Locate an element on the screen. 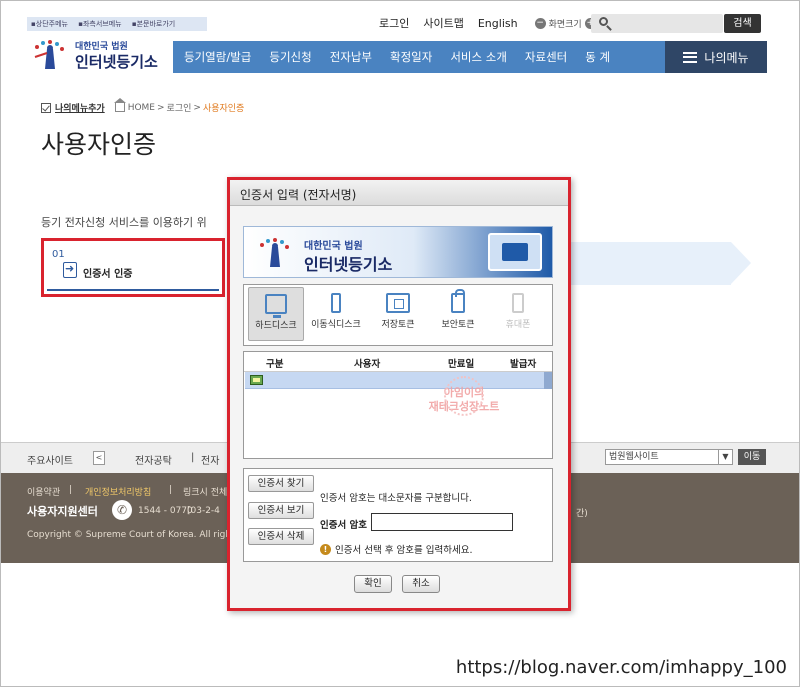  watermark: 아임이의 재테크성장노트 is located at coordinates (464, 396).